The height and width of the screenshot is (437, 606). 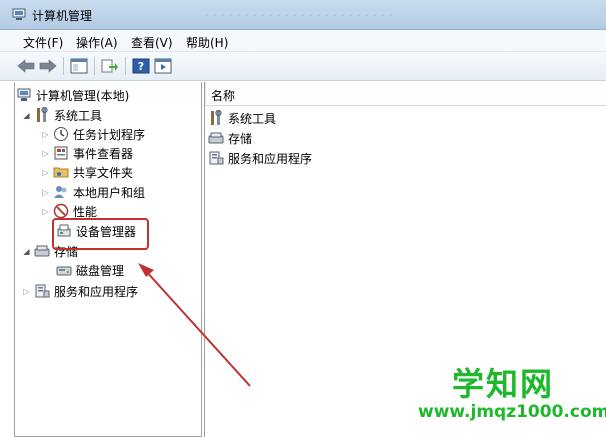 I want to click on watermark: 学知网 www.jmqz1000.com, so click(x=512, y=393).